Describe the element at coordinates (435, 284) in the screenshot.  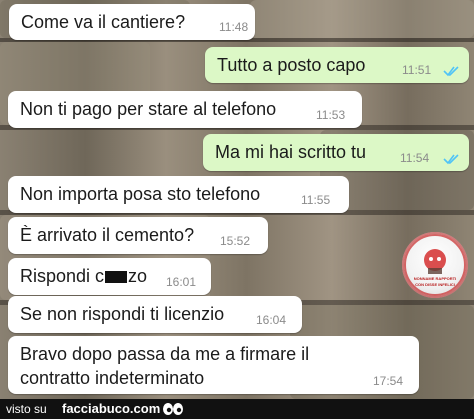
I see `watermark-bottom-text: CON DISSE INFELICI` at that location.